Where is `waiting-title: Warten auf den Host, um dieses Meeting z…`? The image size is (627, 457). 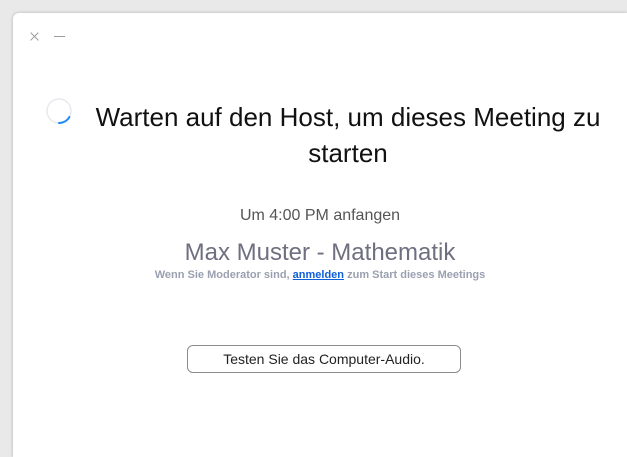 waiting-title: Warten auf den Host, um dieses Meeting z… is located at coordinates (348, 135).